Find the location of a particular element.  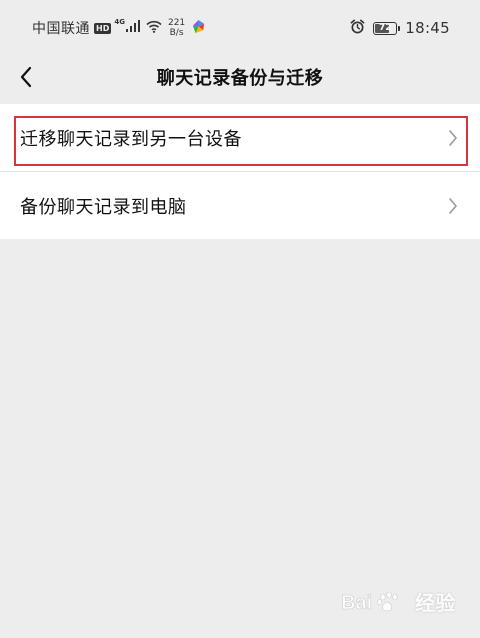

speed-unit: B/s is located at coordinates (176, 33).